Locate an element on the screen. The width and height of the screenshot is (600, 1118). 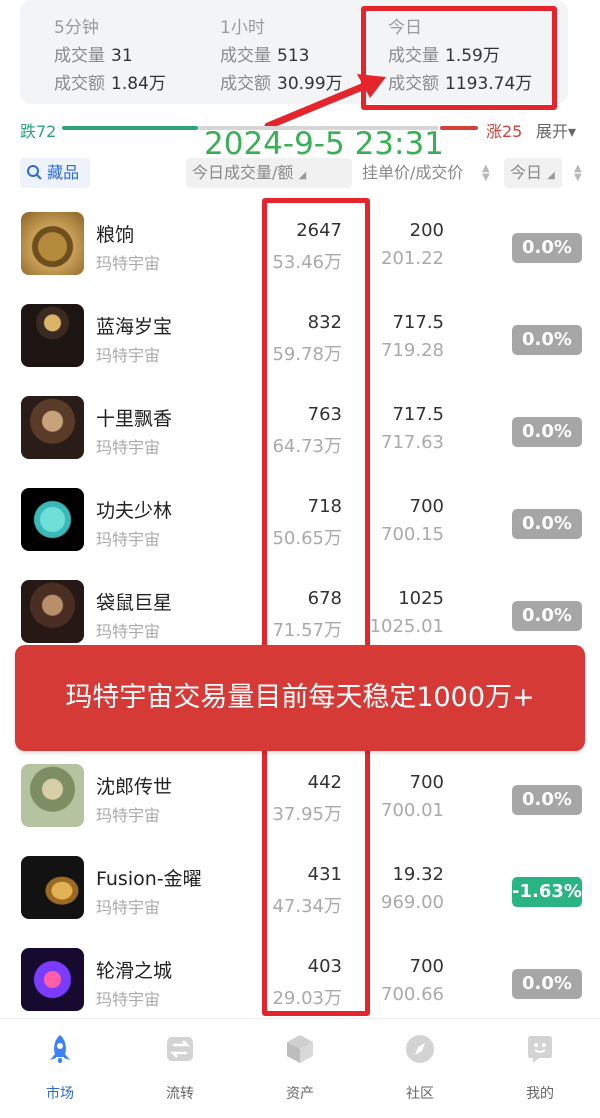
rocket-icon is located at coordinates (60, 1049).